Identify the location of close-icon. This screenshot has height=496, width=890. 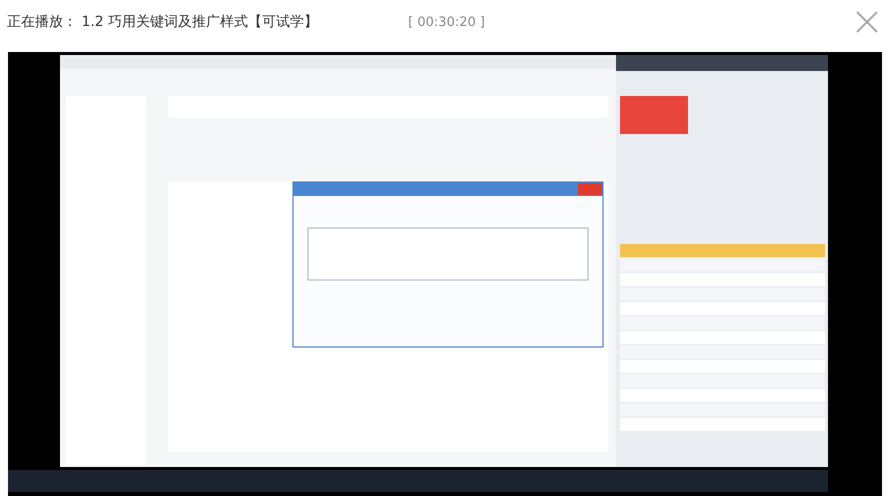
(867, 22).